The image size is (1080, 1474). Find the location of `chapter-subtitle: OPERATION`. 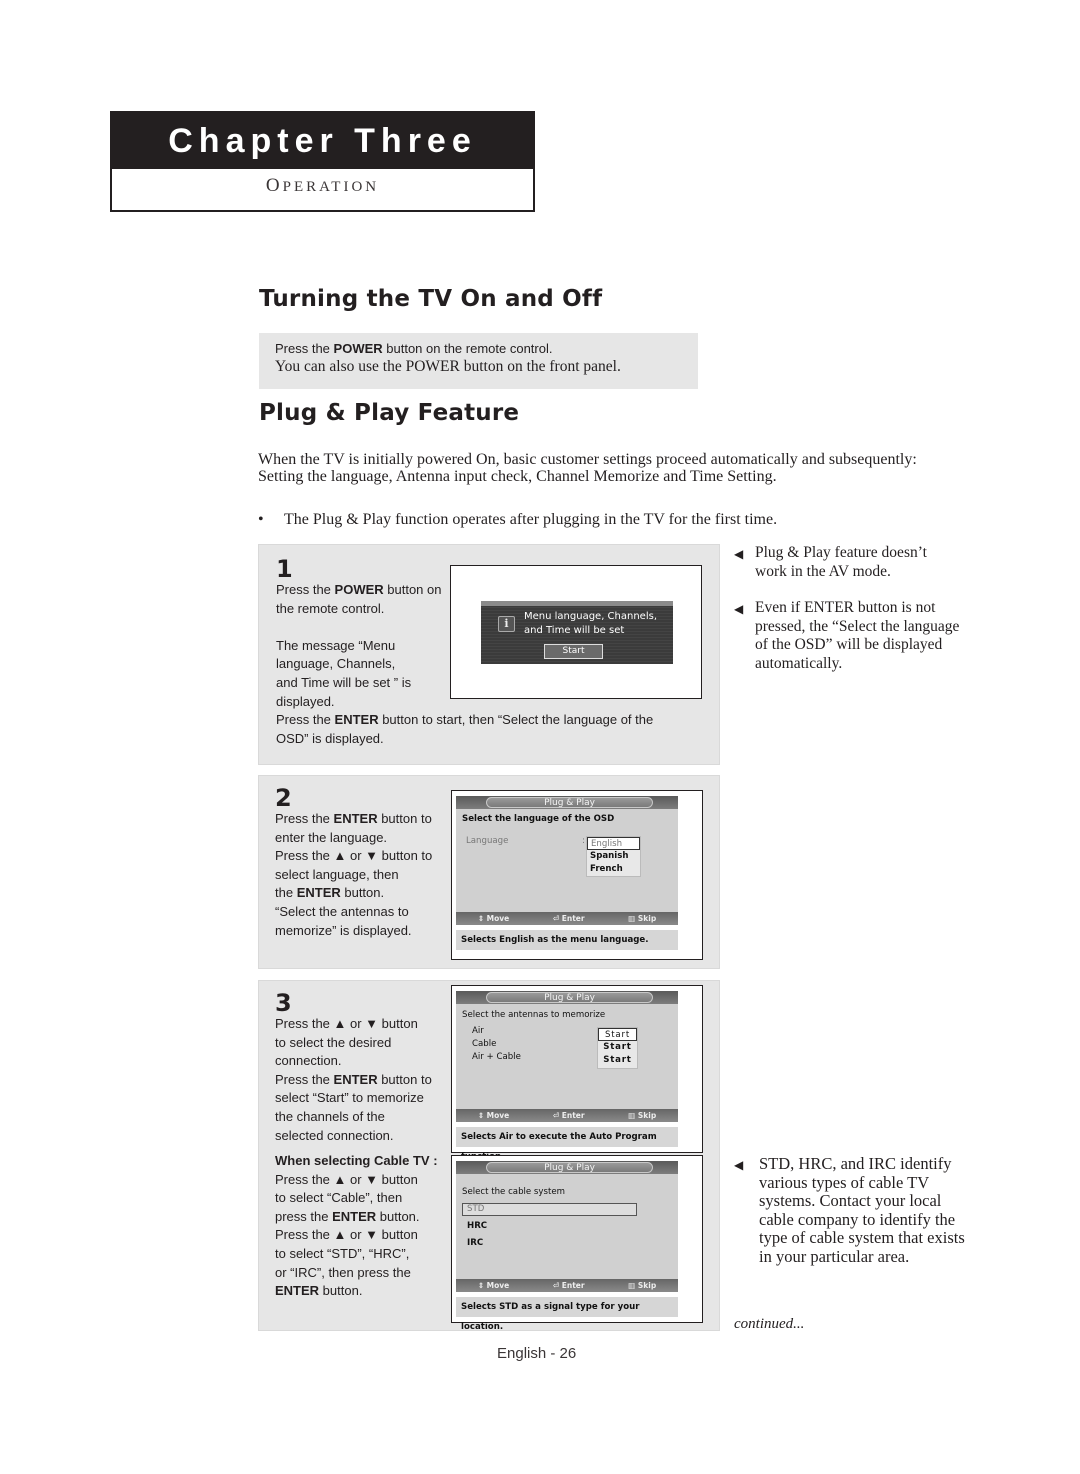

chapter-subtitle: OPERATION is located at coordinates (322, 185).